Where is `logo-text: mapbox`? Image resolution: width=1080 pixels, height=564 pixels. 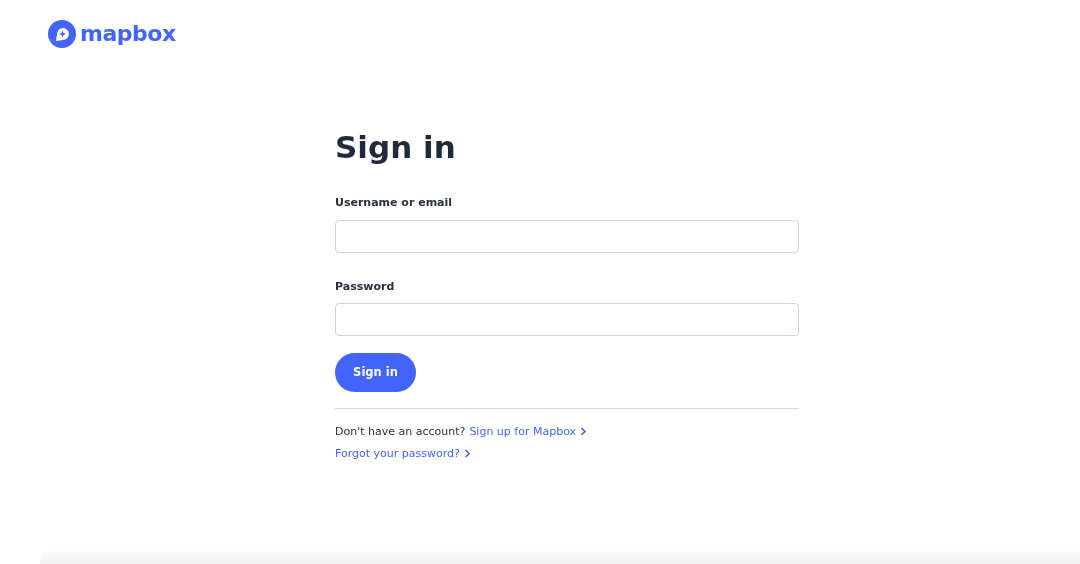
logo-text: mapbox is located at coordinates (128, 34).